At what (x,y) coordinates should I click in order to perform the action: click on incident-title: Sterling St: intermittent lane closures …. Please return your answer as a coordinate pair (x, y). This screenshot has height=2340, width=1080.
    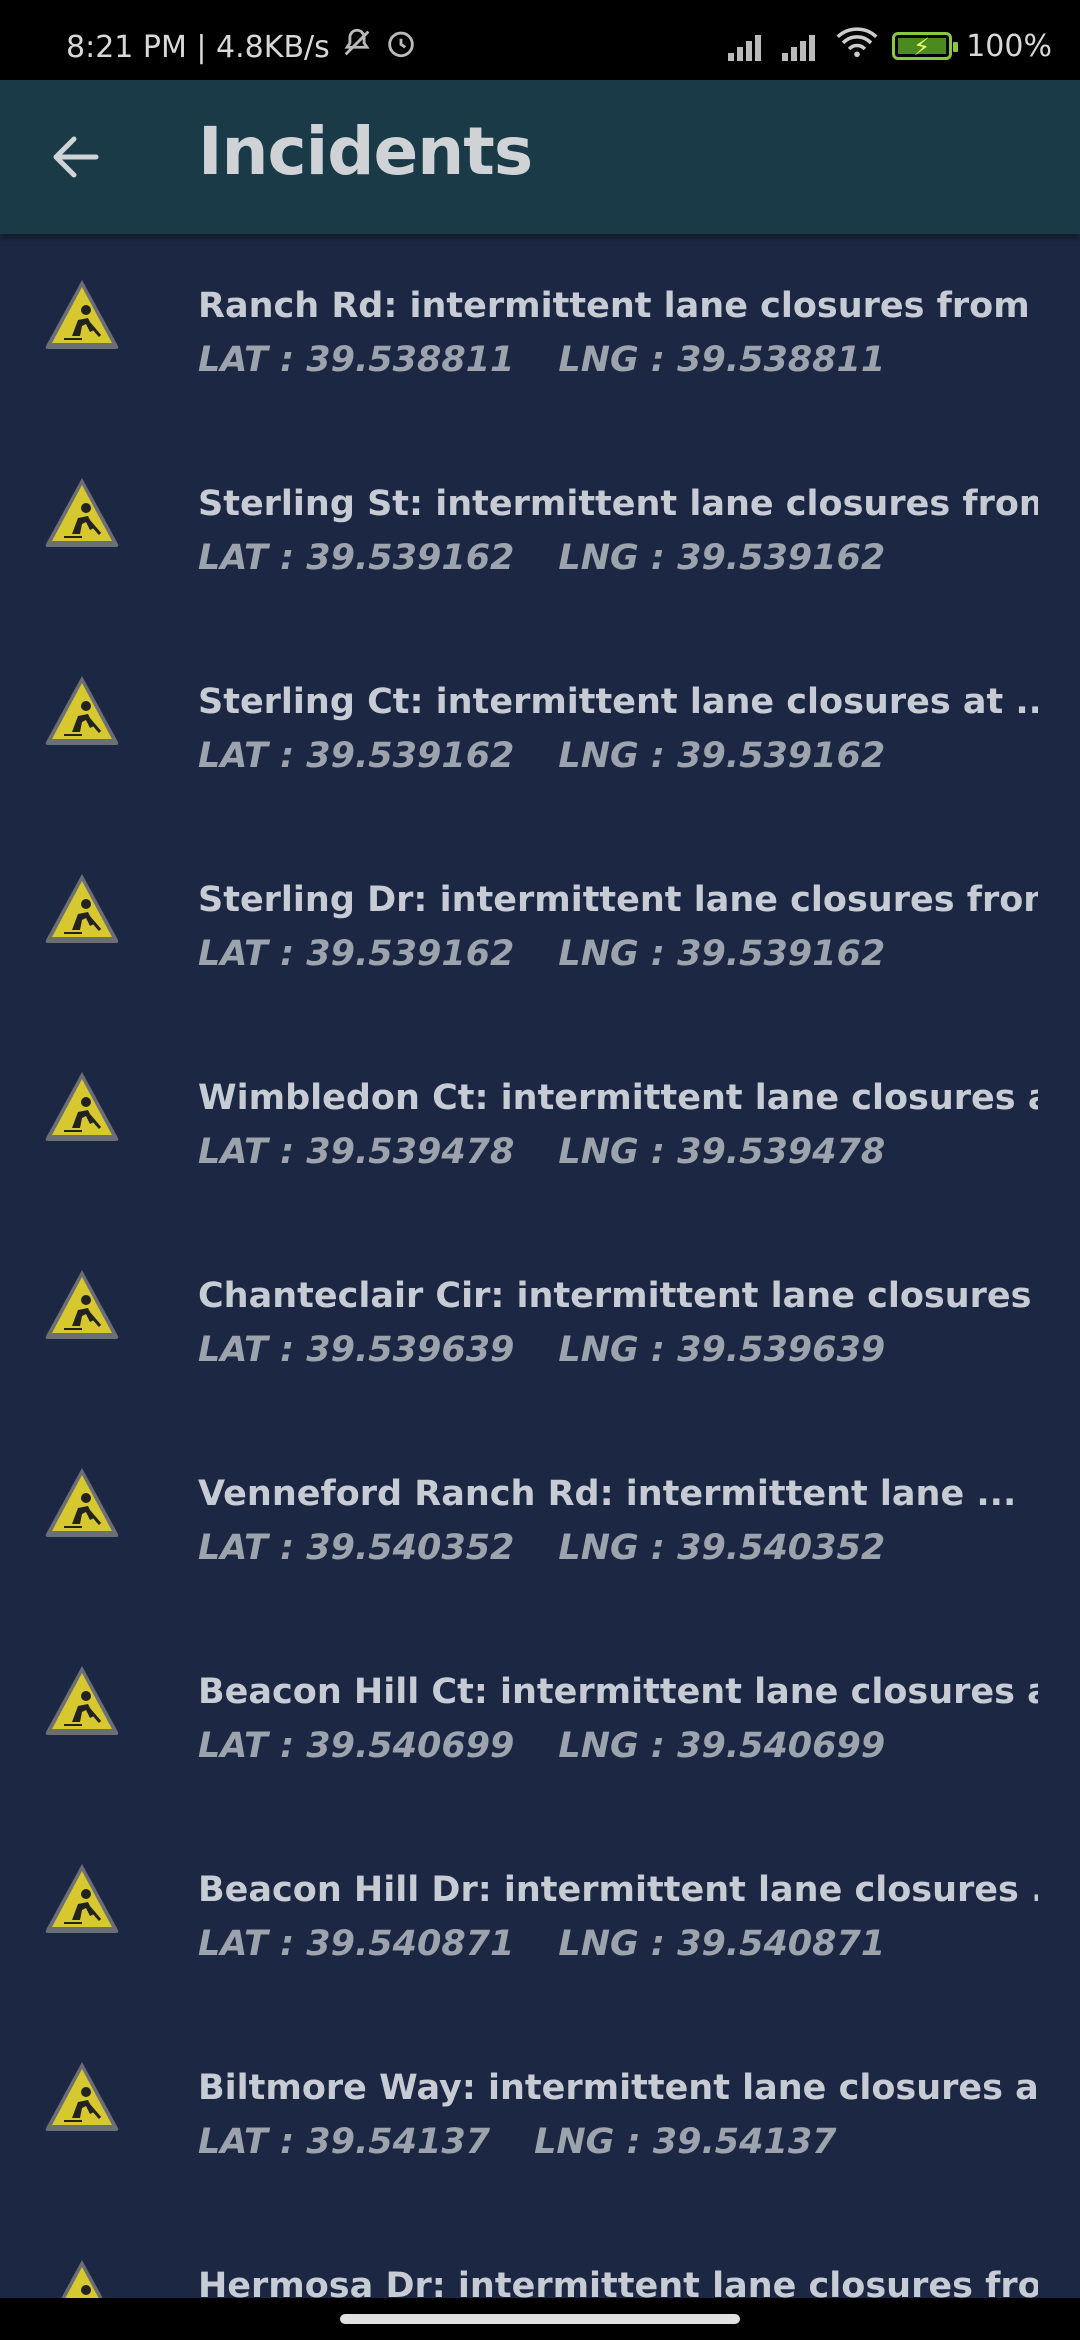
    Looking at the image, I should click on (618, 504).